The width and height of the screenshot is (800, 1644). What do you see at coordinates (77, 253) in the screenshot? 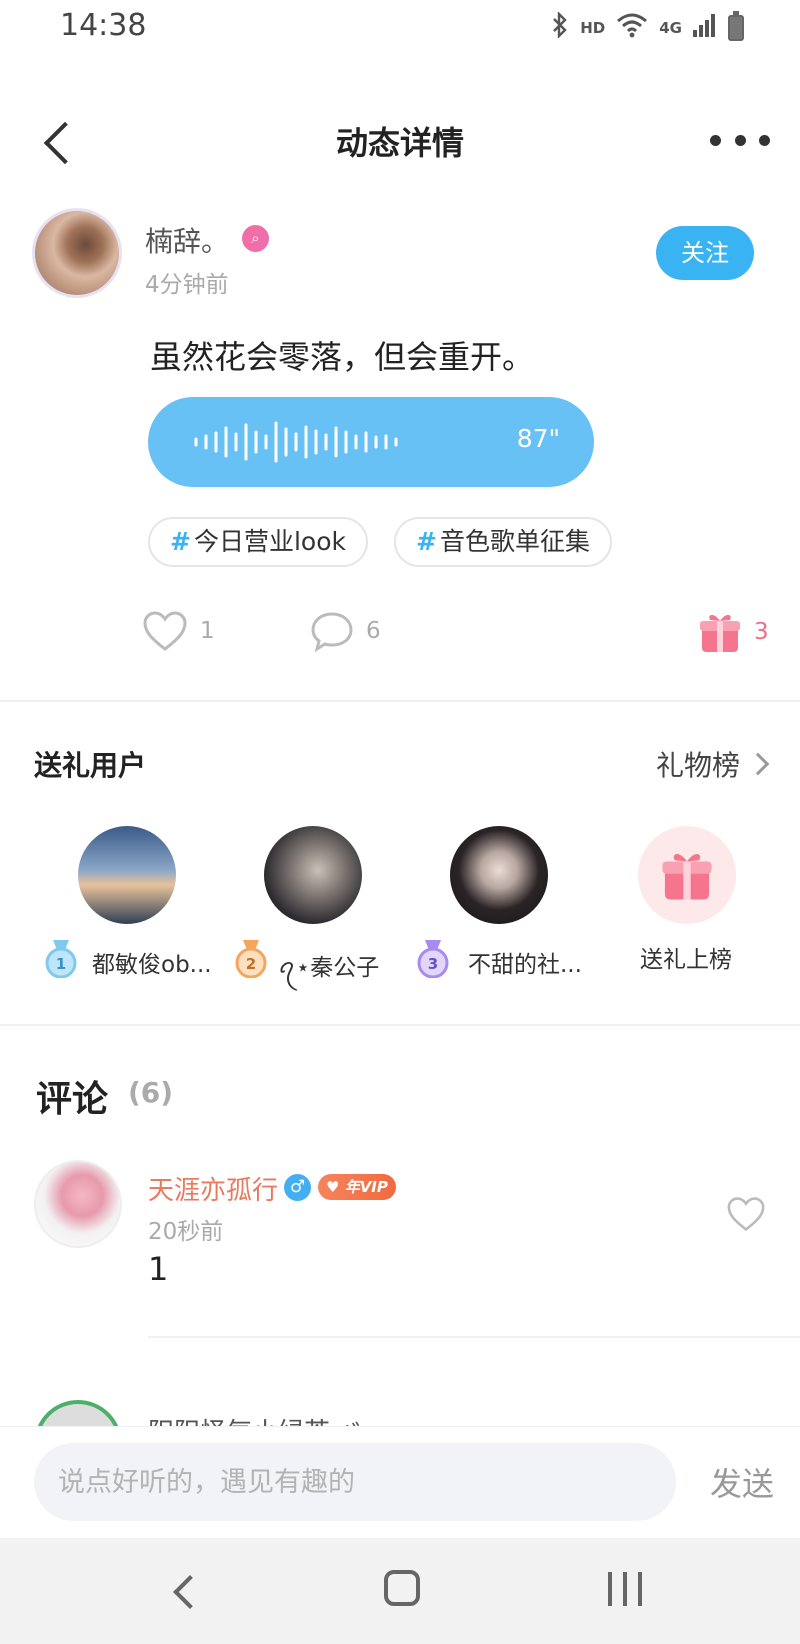
I see `author-avatar` at bounding box center [77, 253].